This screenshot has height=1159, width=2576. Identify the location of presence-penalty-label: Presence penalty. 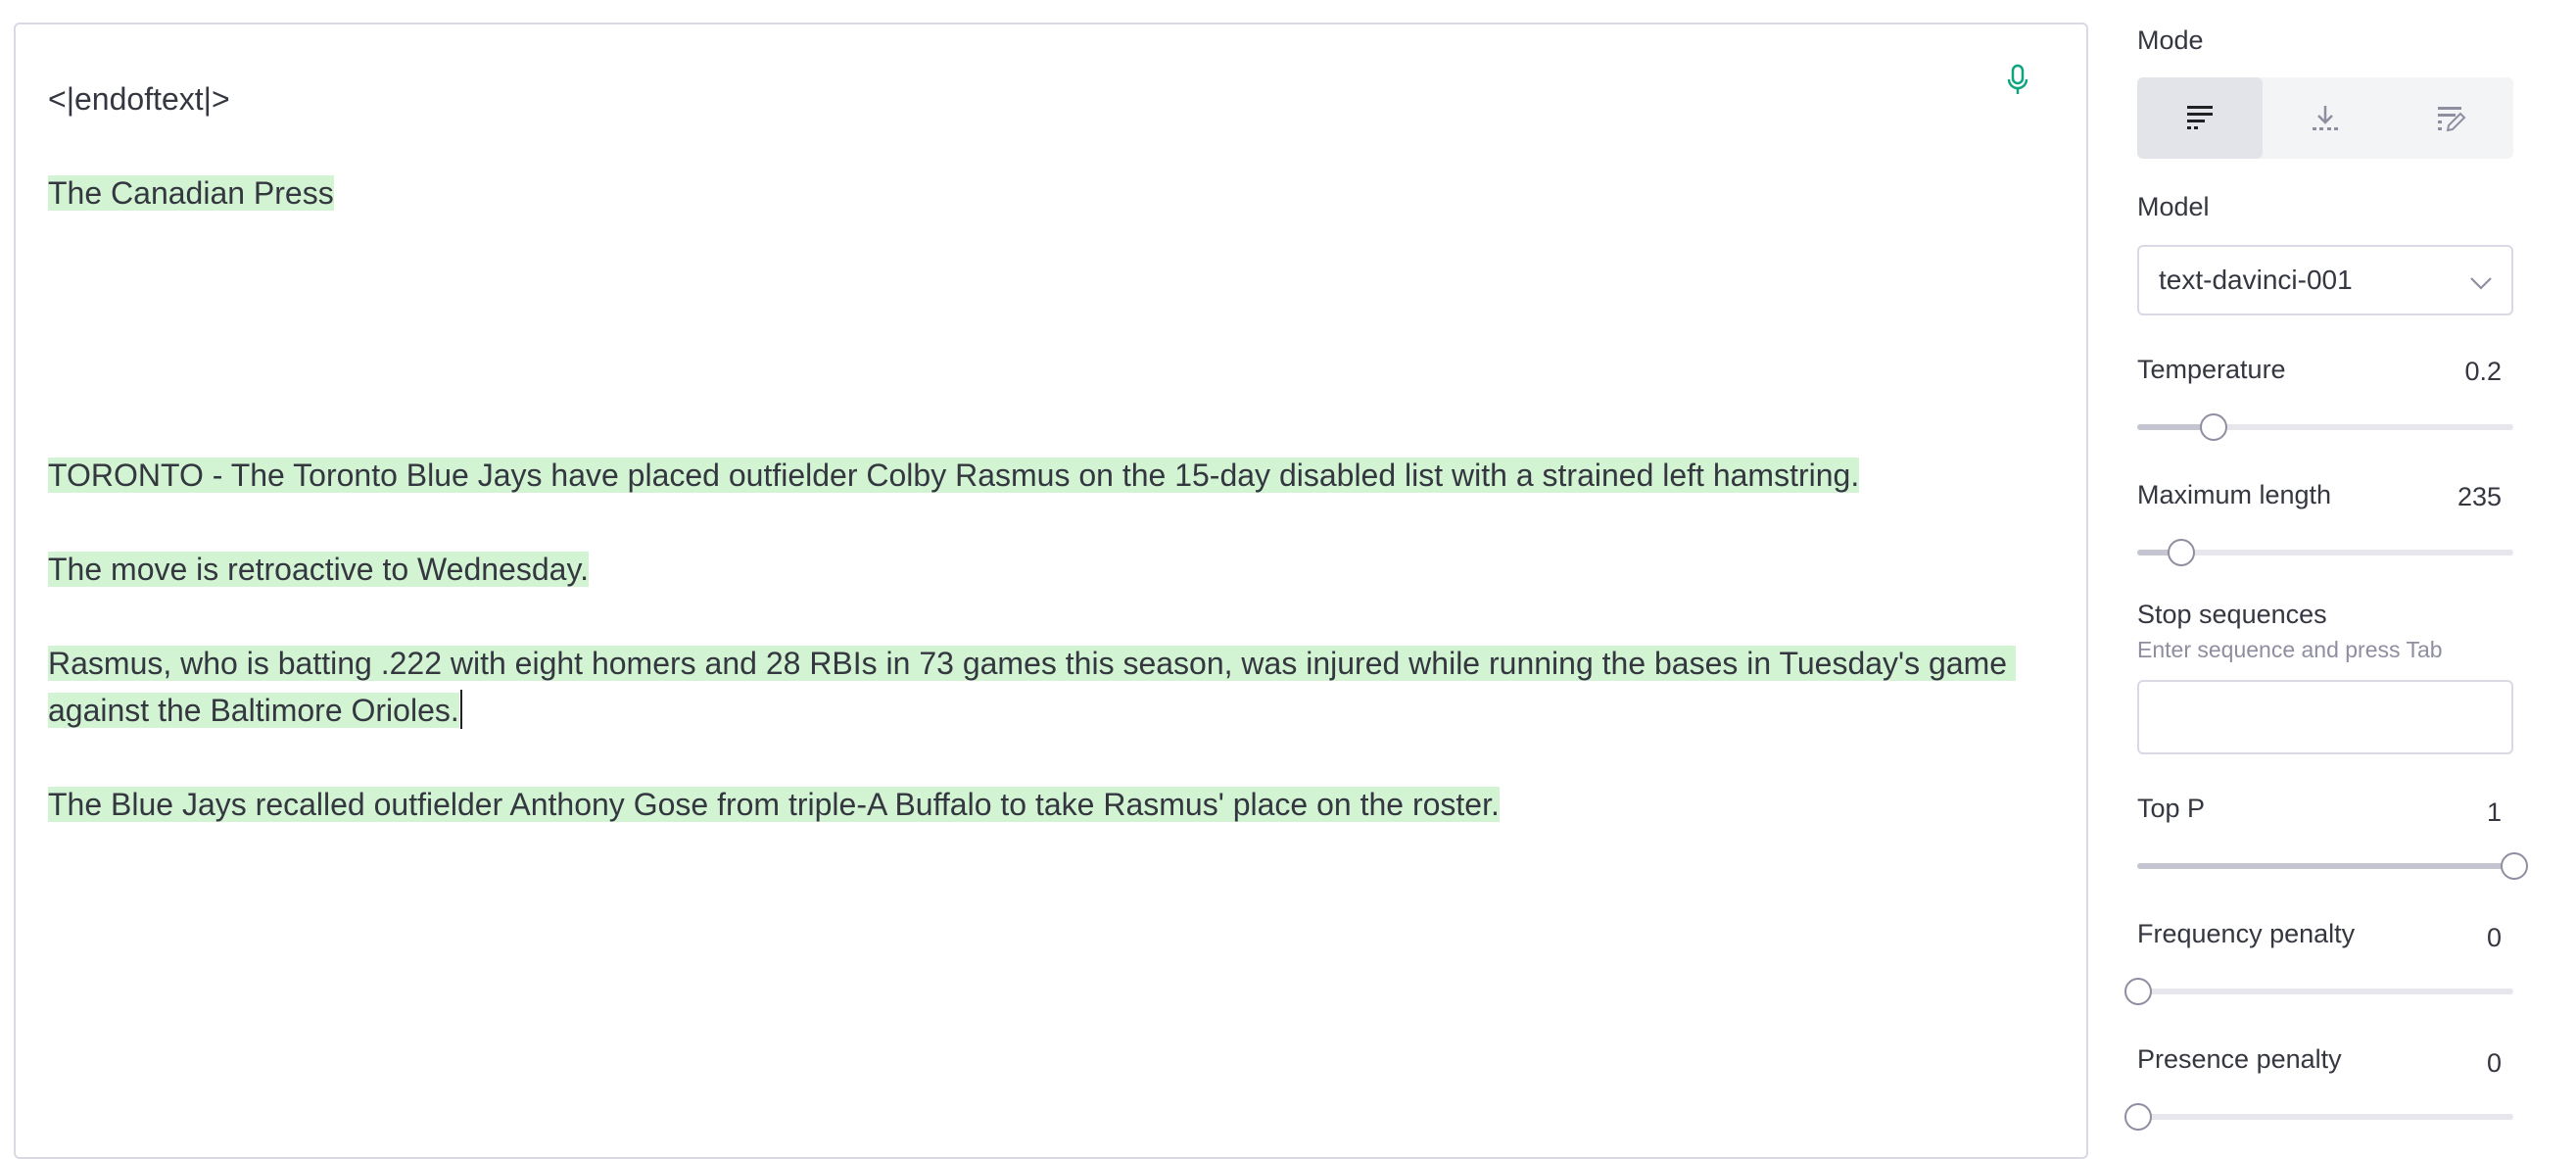
(2240, 1059).